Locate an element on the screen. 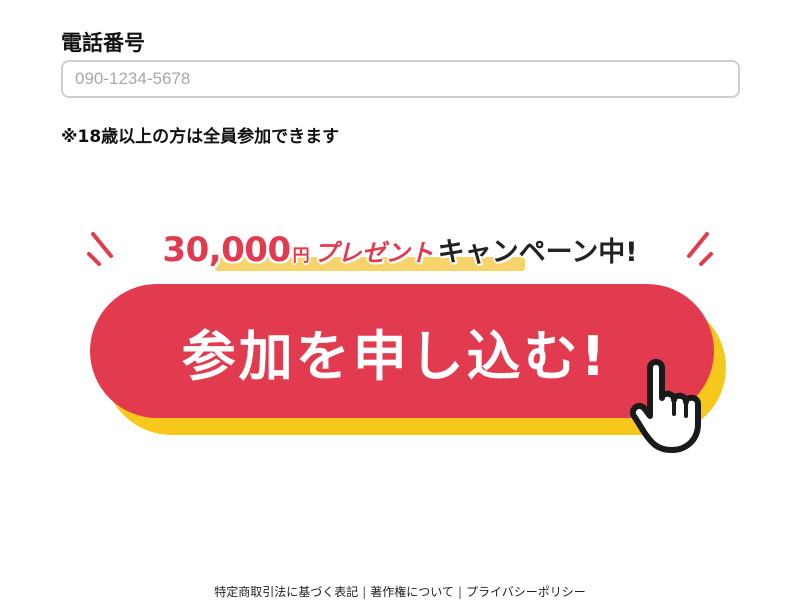  campaign-banner: 30,000 円 プレゼント キャンペーン中! is located at coordinates (400, 250).